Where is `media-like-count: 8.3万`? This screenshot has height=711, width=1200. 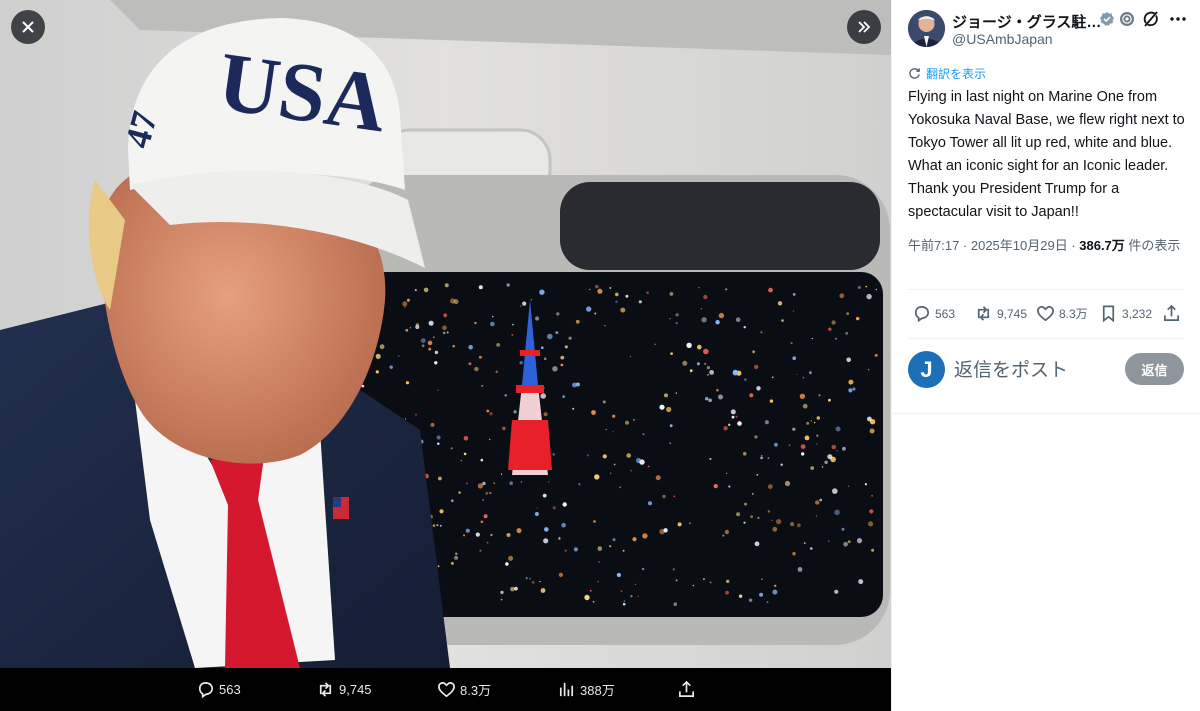 media-like-count: 8.3万 is located at coordinates (476, 690).